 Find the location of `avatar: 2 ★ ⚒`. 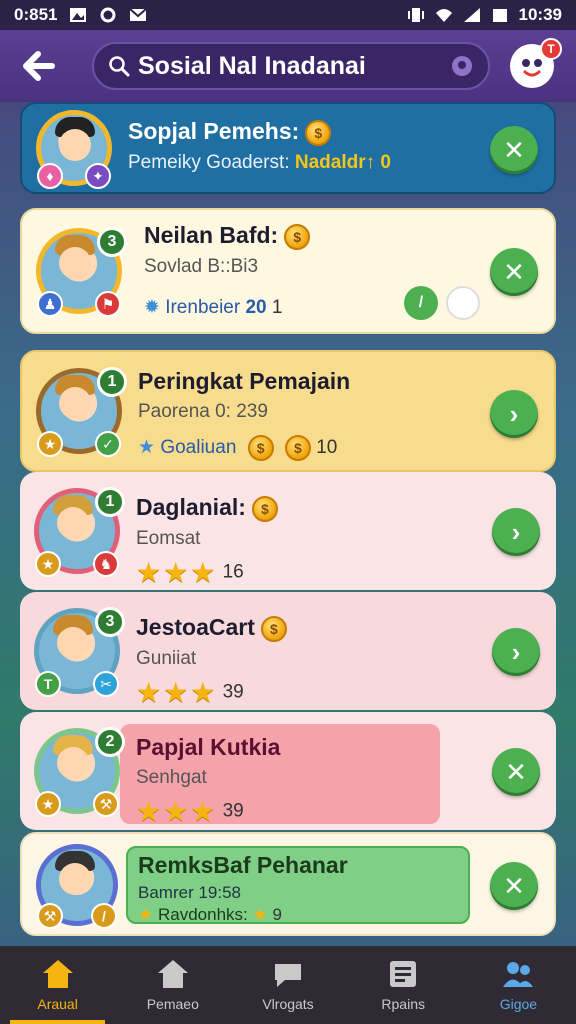

avatar: 2 ★ ⚒ is located at coordinates (79, 772).